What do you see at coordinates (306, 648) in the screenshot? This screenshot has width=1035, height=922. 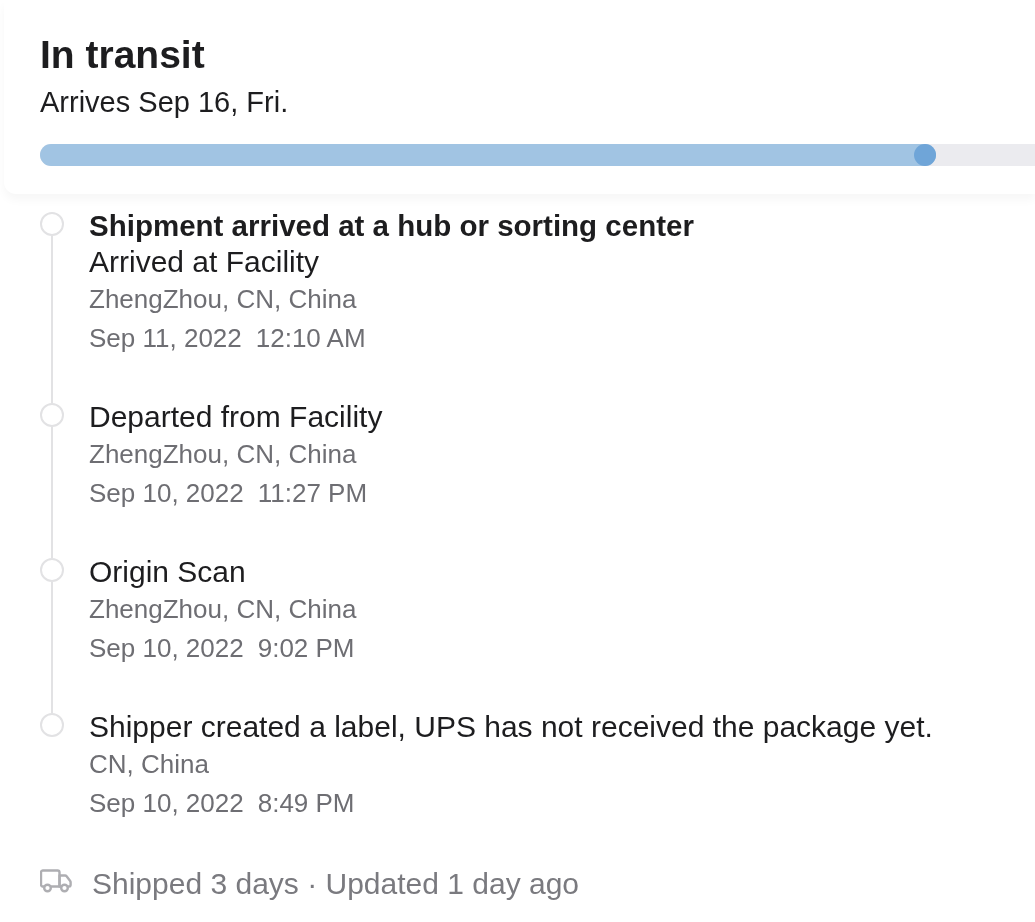 I see `event-time: 9:02 PM` at bounding box center [306, 648].